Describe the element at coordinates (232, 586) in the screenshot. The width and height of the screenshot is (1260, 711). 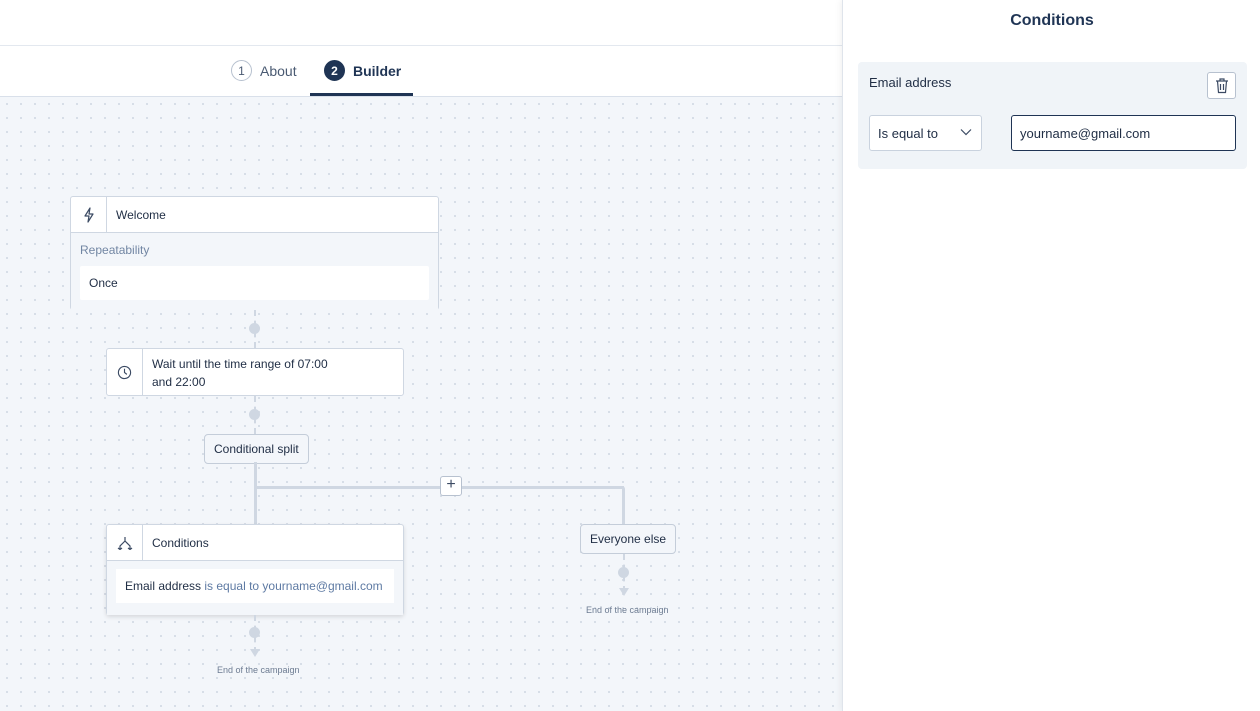
I see `condition-operator: is equal to` at that location.